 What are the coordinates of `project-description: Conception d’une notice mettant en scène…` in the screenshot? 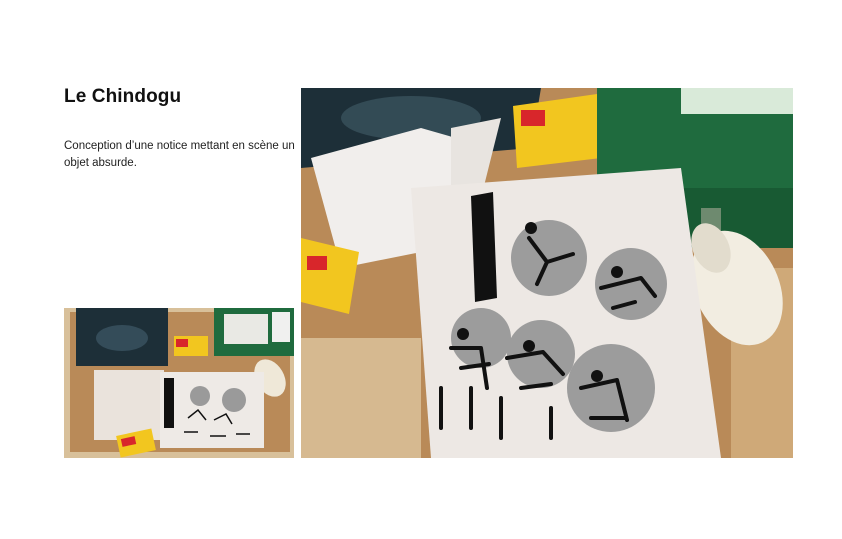 It's located at (179, 154).